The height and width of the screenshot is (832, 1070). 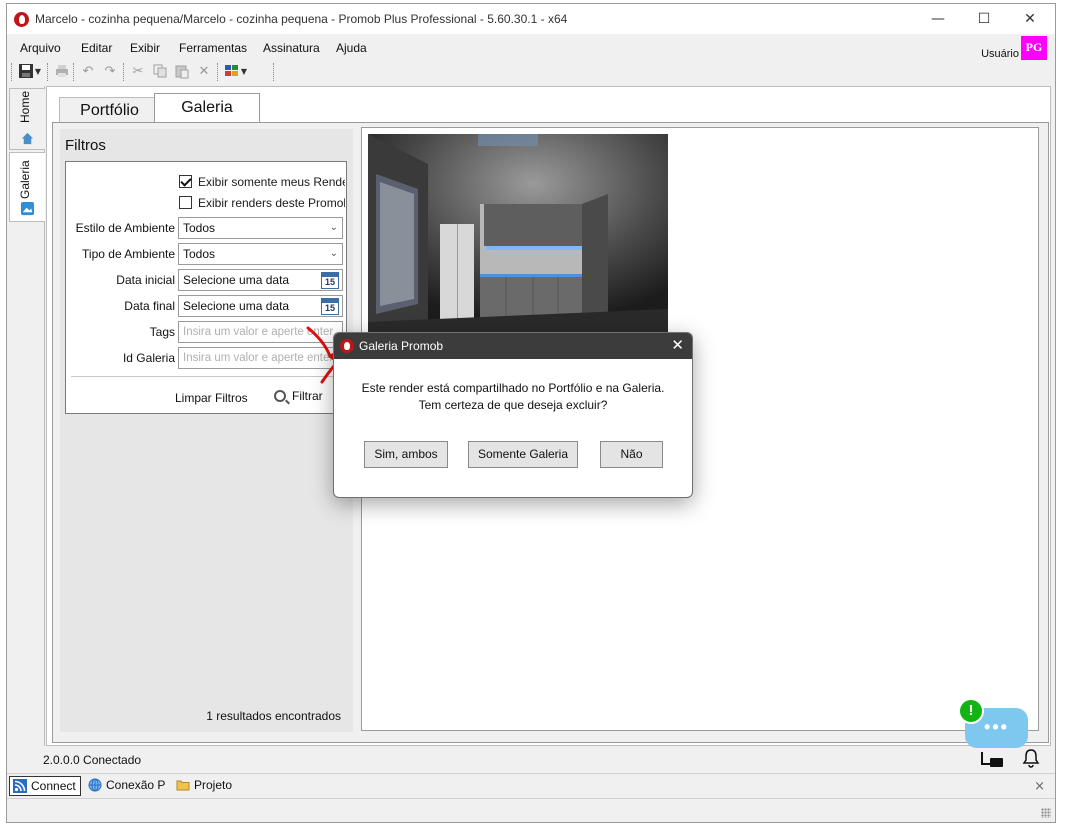 What do you see at coordinates (40, 48) in the screenshot?
I see `menu-arquivo: Arquivo` at bounding box center [40, 48].